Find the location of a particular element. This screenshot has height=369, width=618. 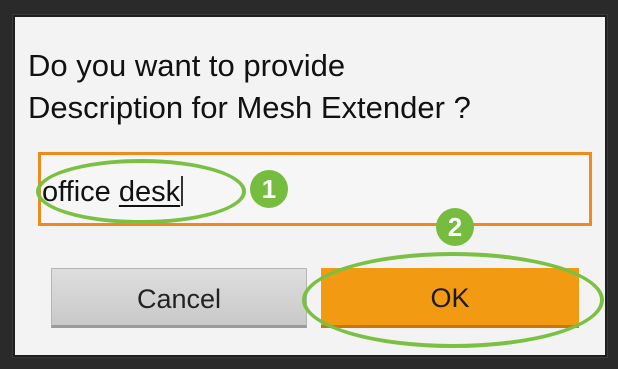

ok-button: OK is located at coordinates (450, 298).